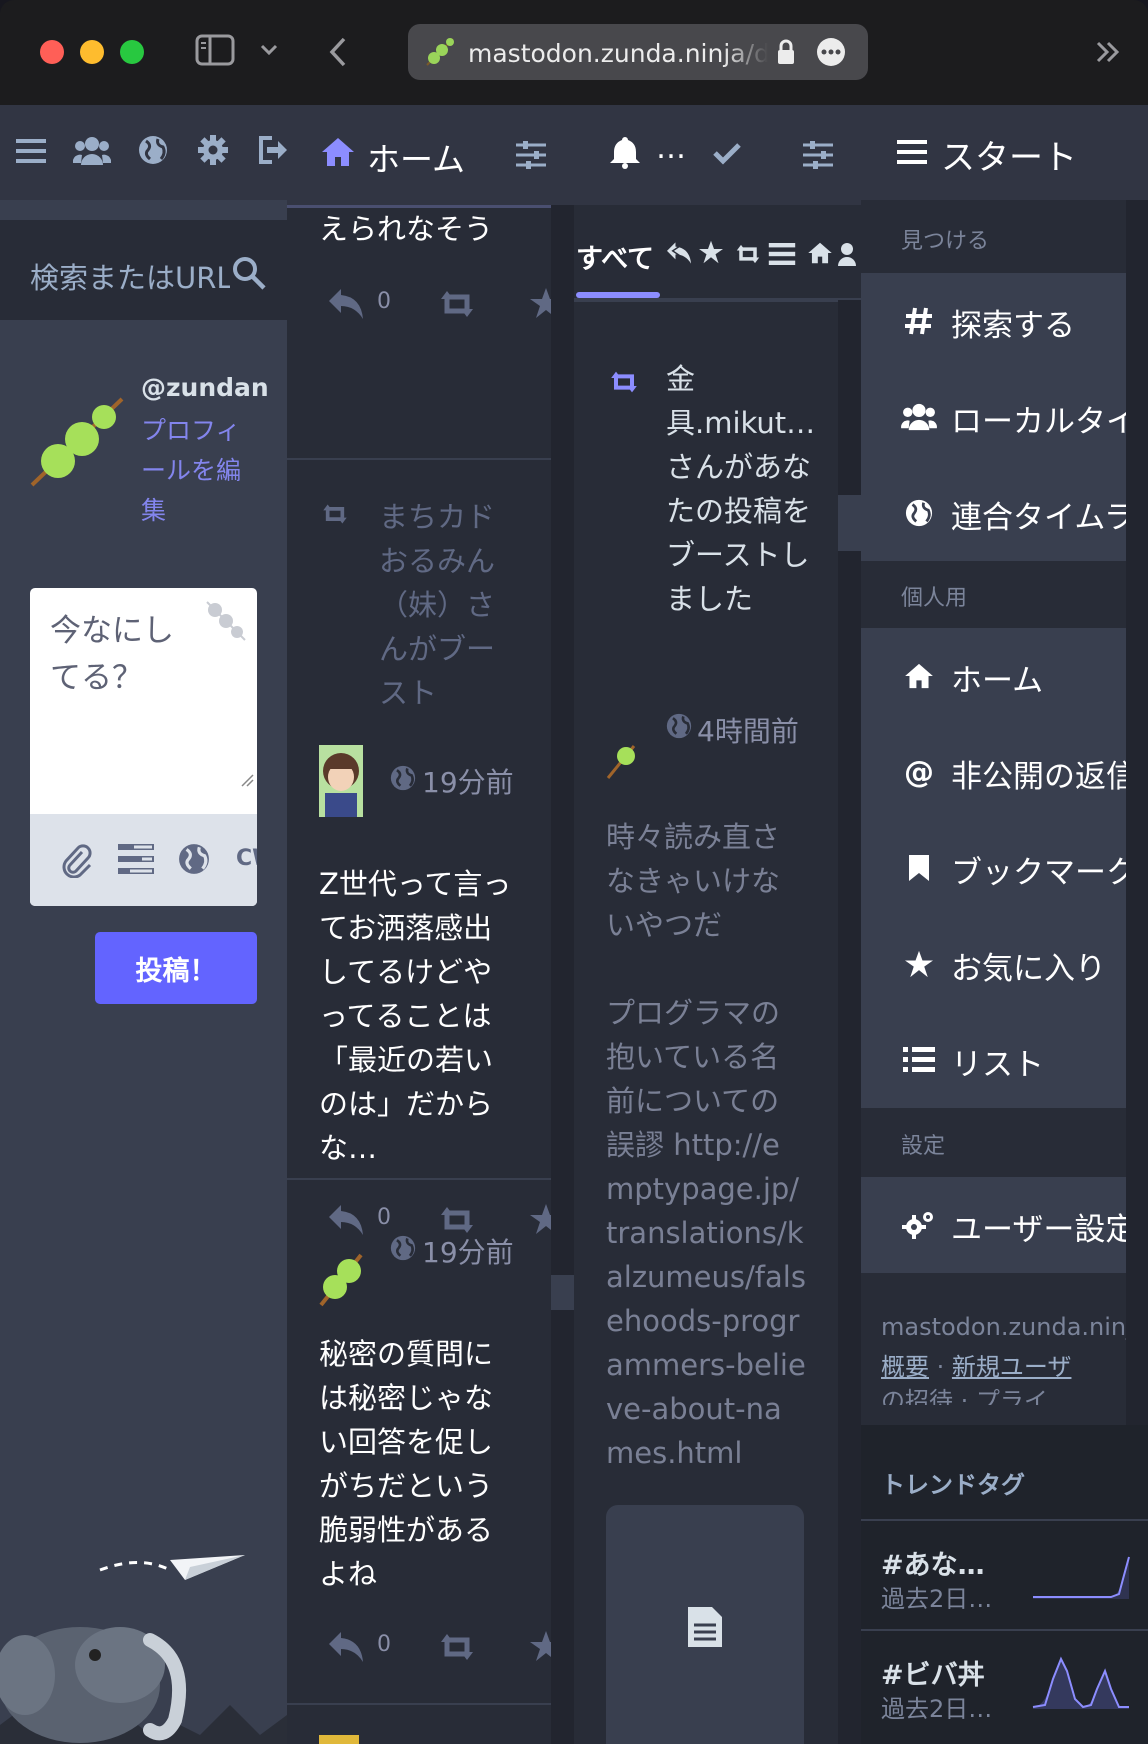  Describe the element at coordinates (782, 254) in the screenshot. I see `filter-polls-icon` at that location.